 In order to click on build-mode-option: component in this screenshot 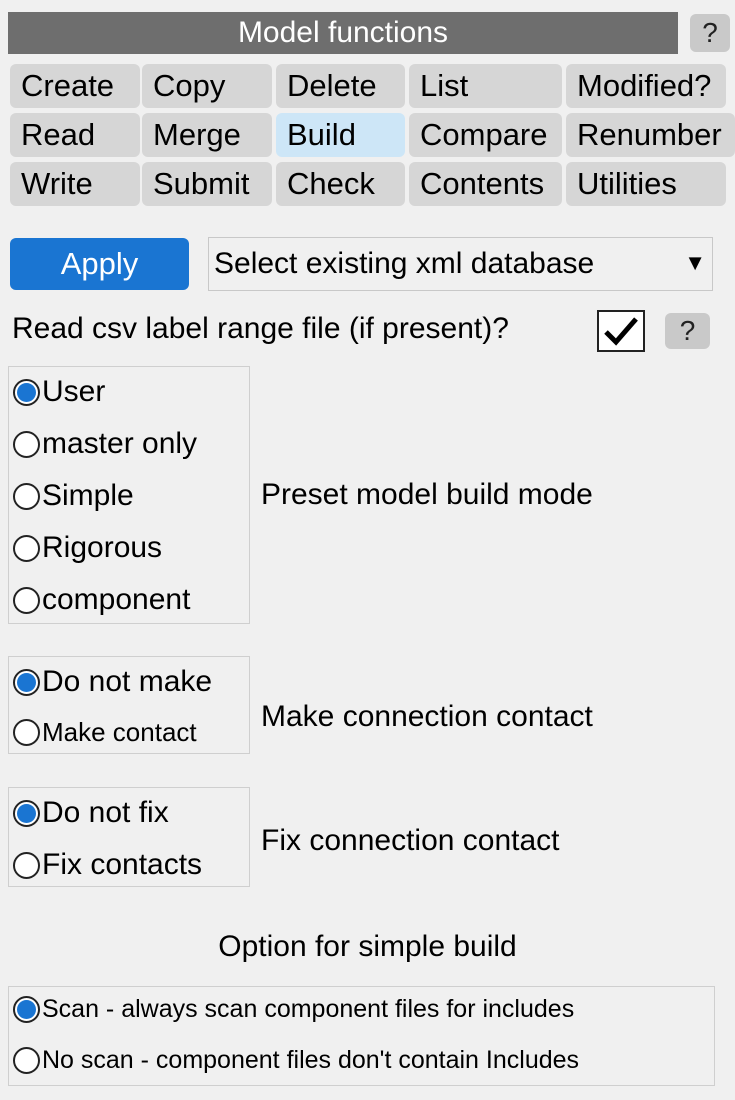, I will do `click(101, 600)`.